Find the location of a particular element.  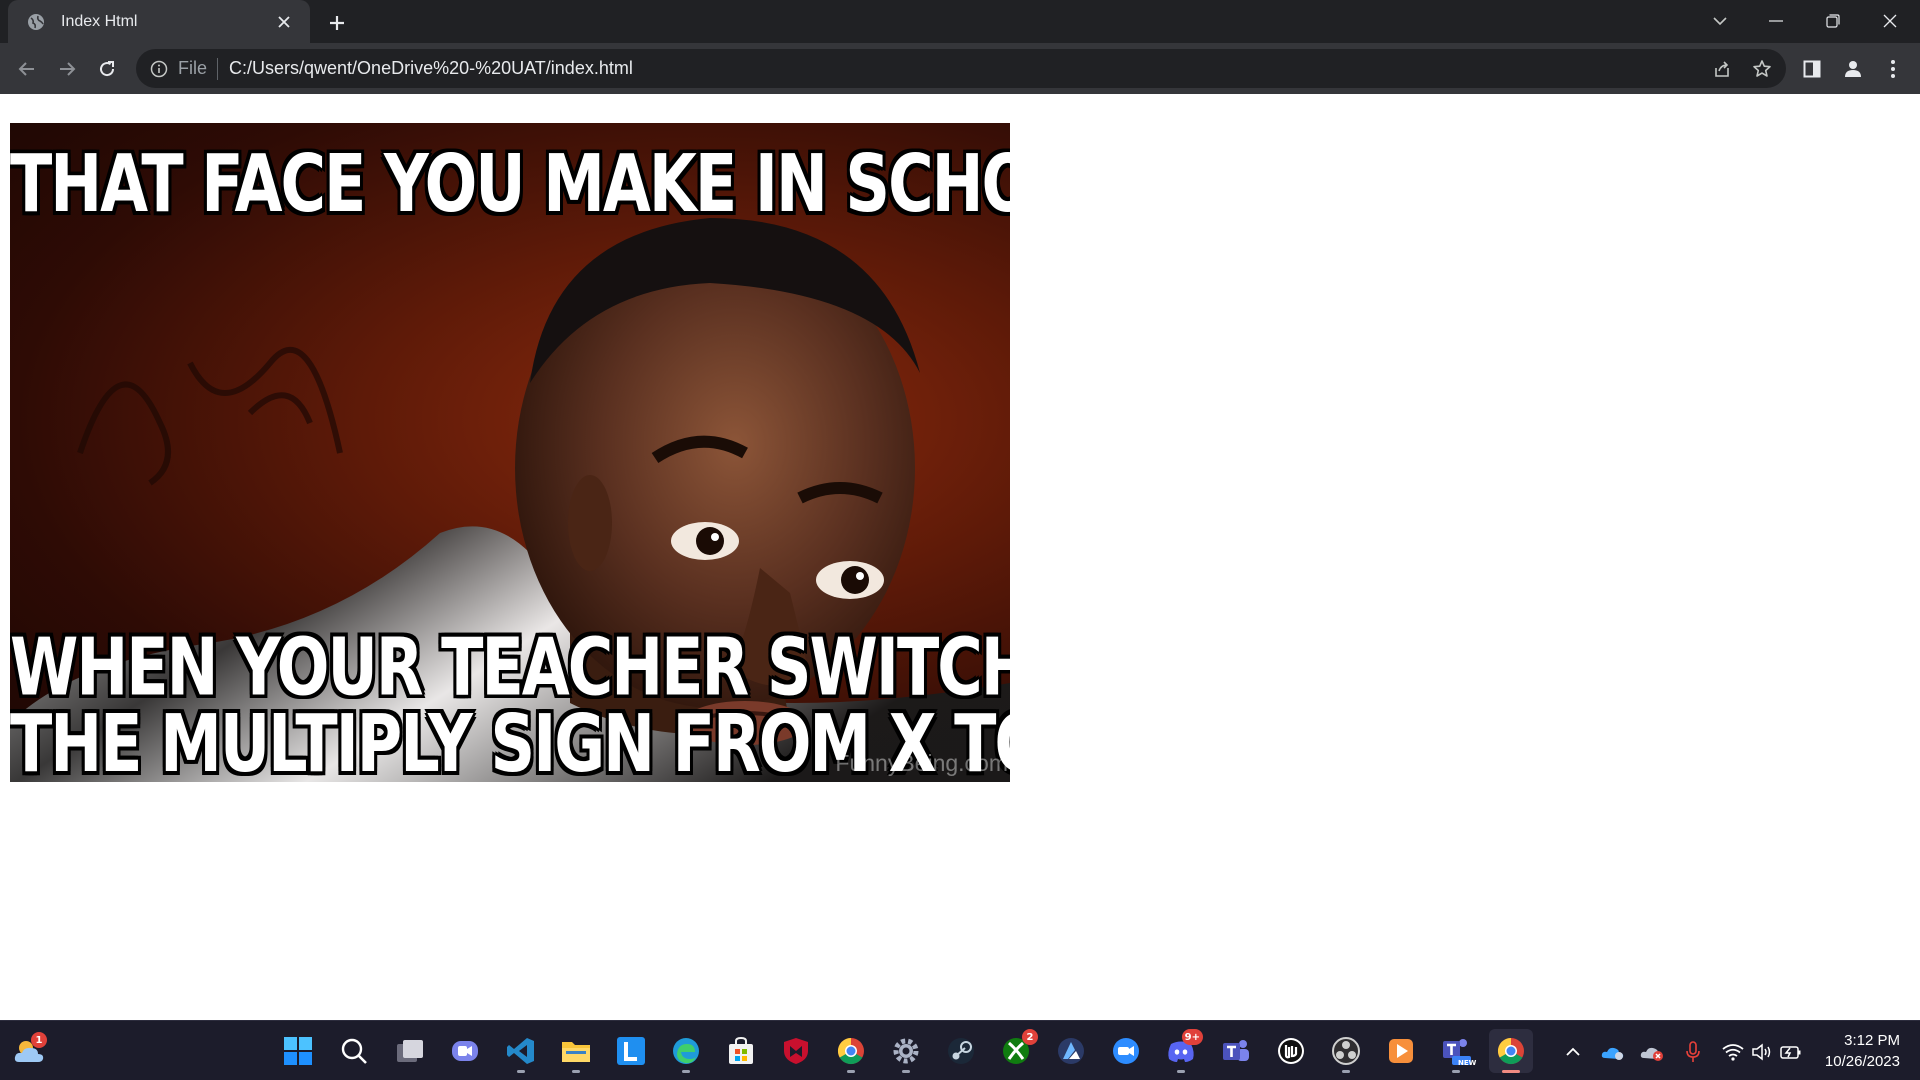

bookmark-star-icon is located at coordinates (1762, 69).